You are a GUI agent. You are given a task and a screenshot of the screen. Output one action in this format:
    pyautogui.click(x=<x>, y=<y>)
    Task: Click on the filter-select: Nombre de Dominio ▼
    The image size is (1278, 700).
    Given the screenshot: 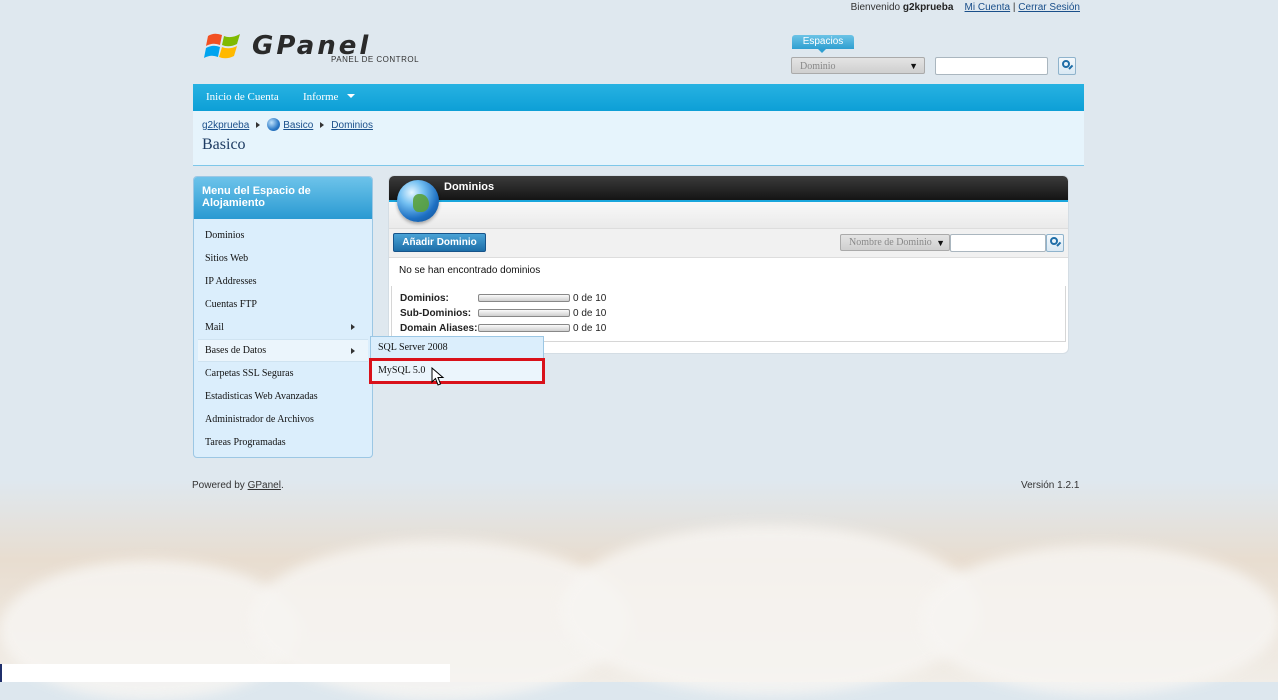 What is the action you would take?
    pyautogui.click(x=895, y=242)
    